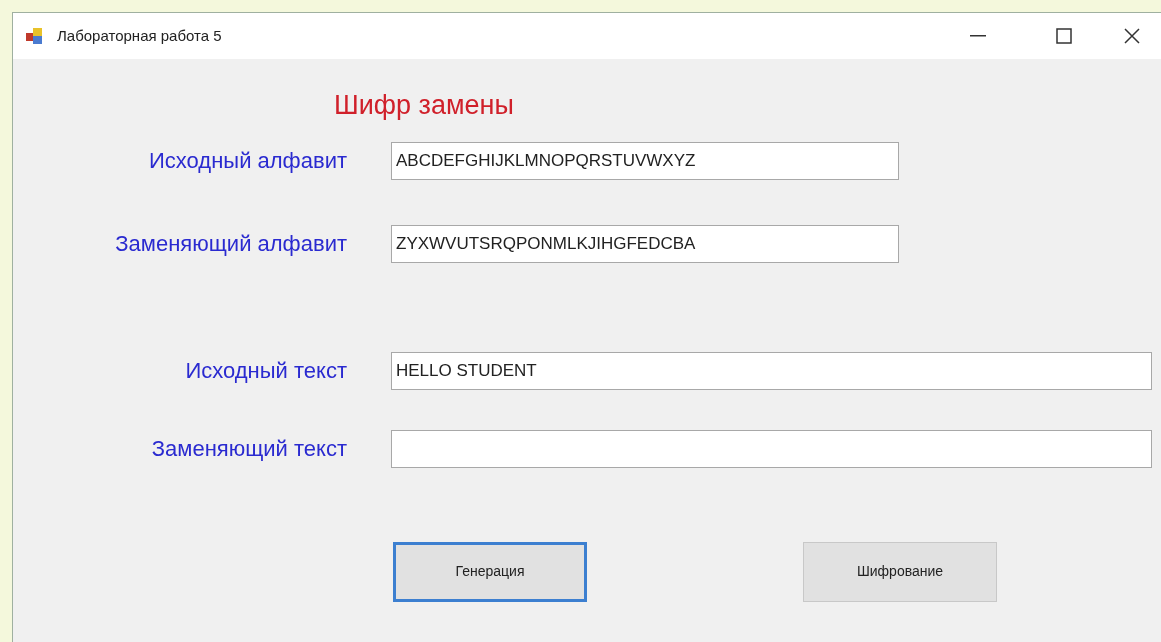  What do you see at coordinates (248, 449) in the screenshot?
I see `field-label: Заменяющий текст` at bounding box center [248, 449].